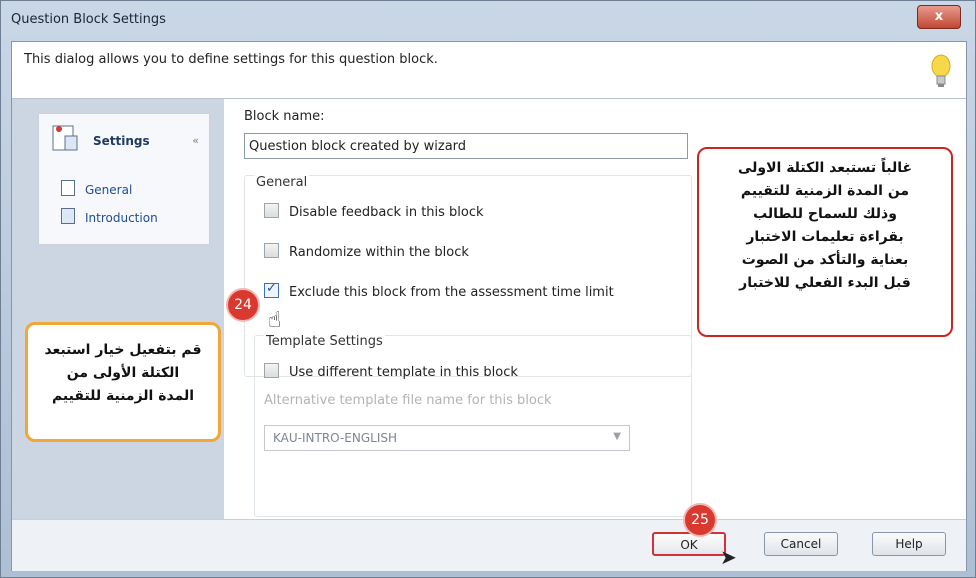 The width and height of the screenshot is (976, 578). Describe the element at coordinates (466, 146) in the screenshot. I see `block-name-input` at that location.